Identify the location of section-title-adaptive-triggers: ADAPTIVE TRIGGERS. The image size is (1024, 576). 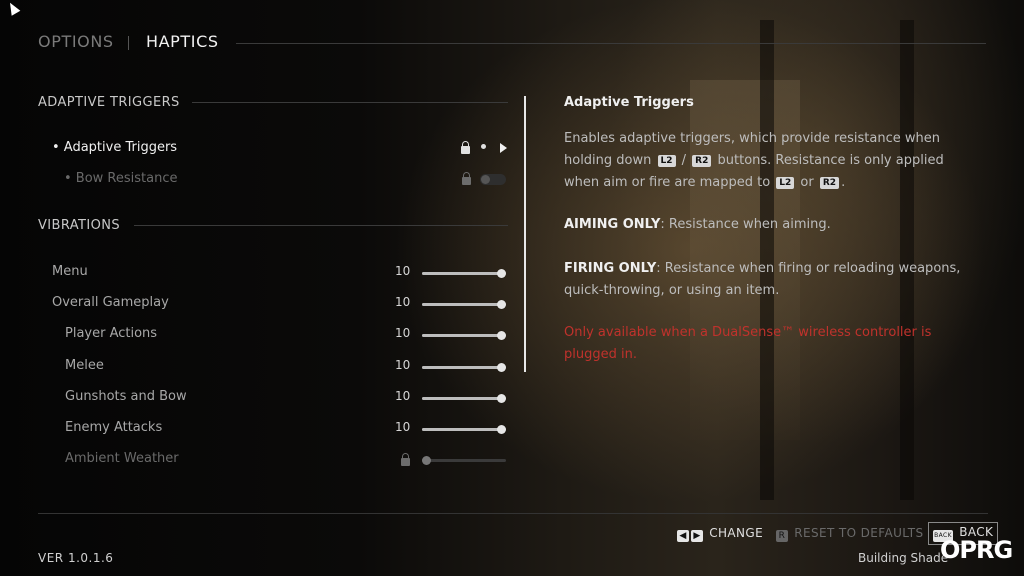
(109, 102).